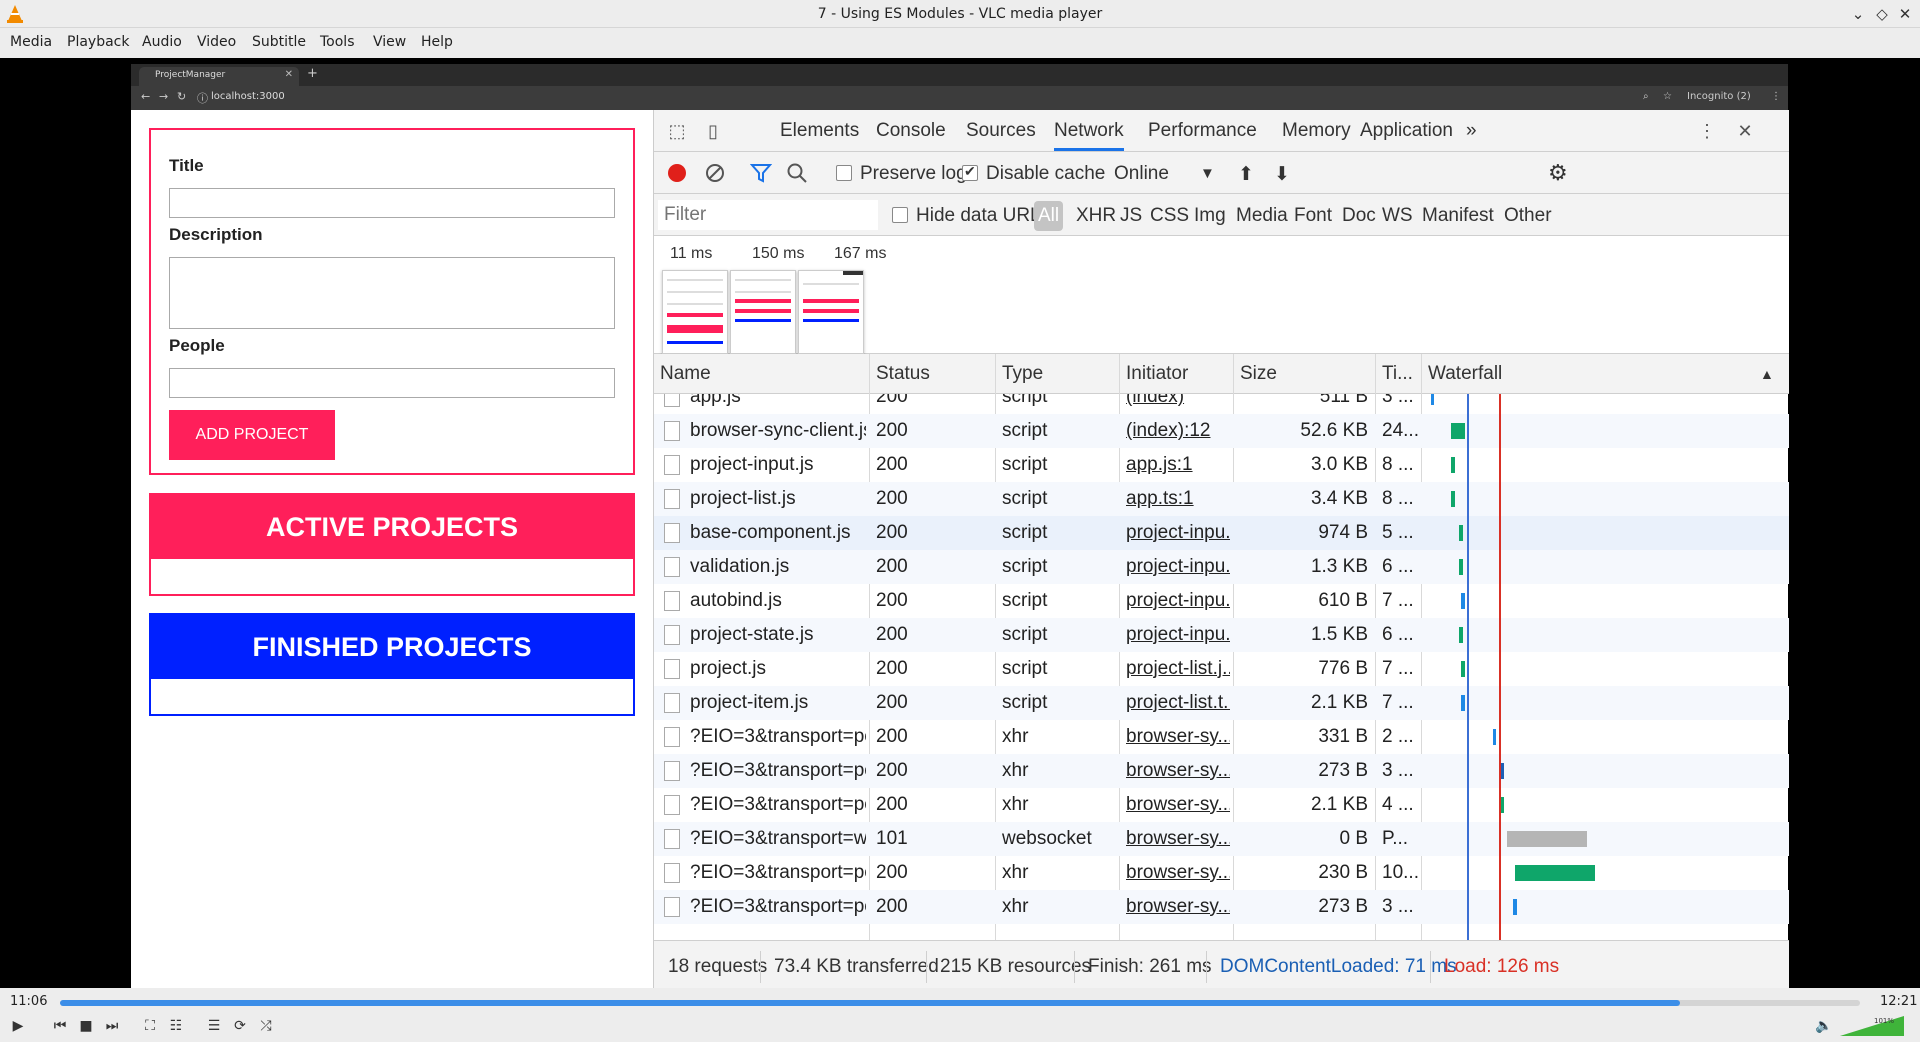 The width and height of the screenshot is (1920, 1042). Describe the element at coordinates (1767, 374) in the screenshot. I see `sort-ascending-icon: ▲` at that location.